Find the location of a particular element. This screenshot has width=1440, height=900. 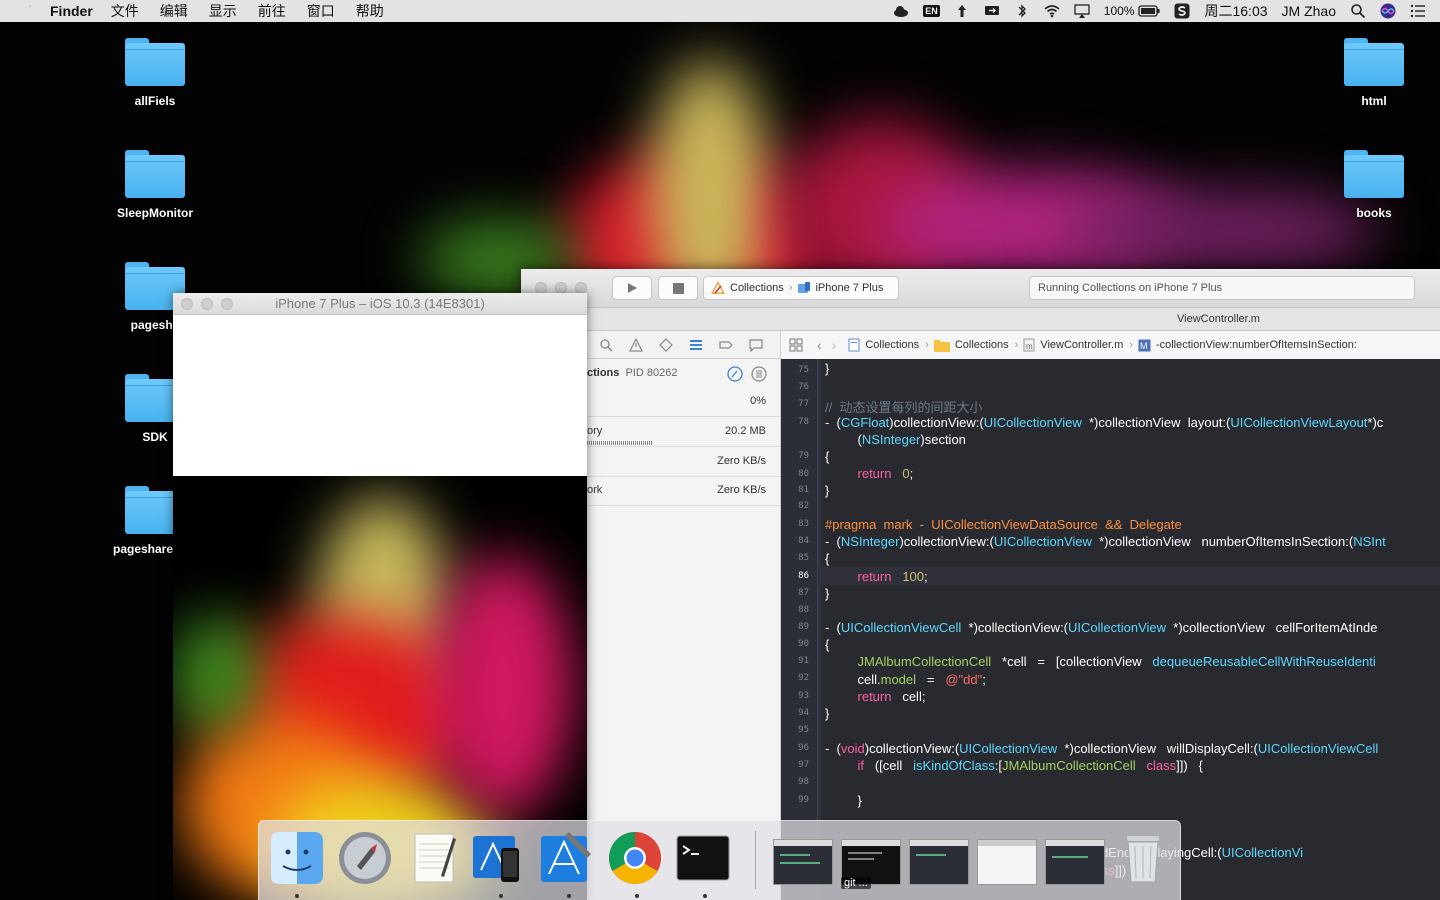

folder-icon is located at coordinates (1374, 62).